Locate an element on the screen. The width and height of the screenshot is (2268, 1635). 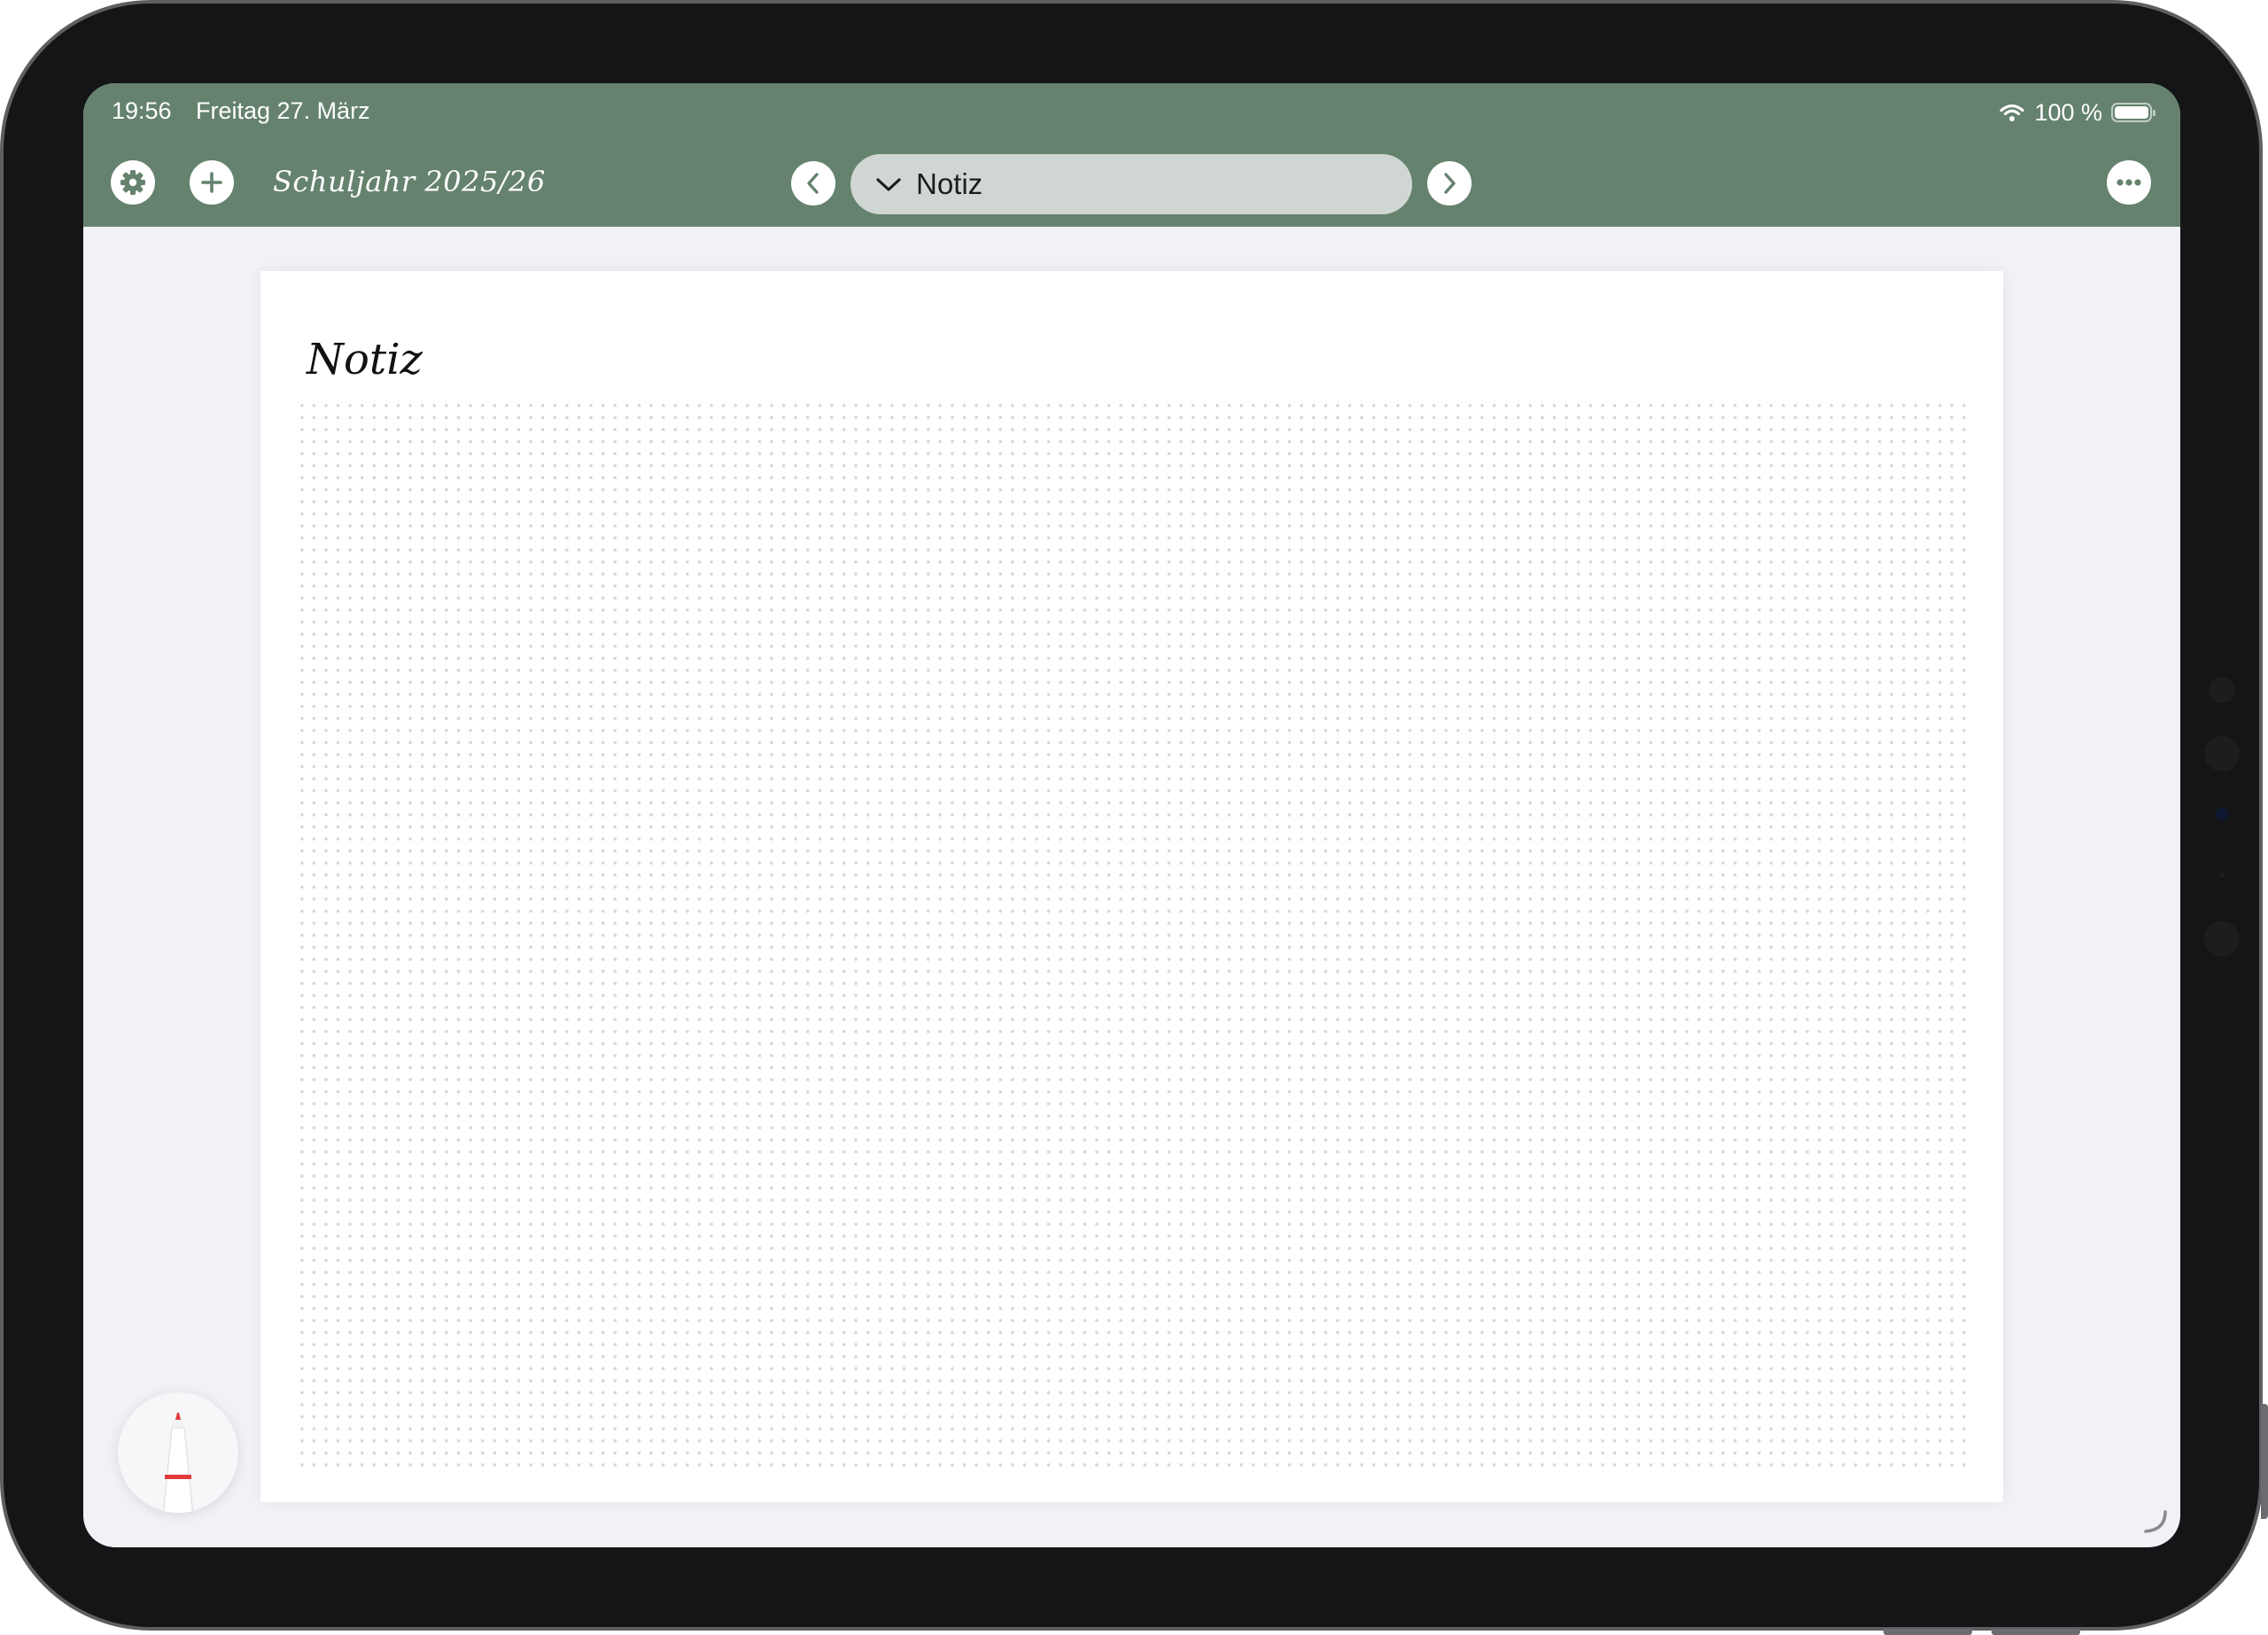
chevron-left-icon is located at coordinates (813, 183).